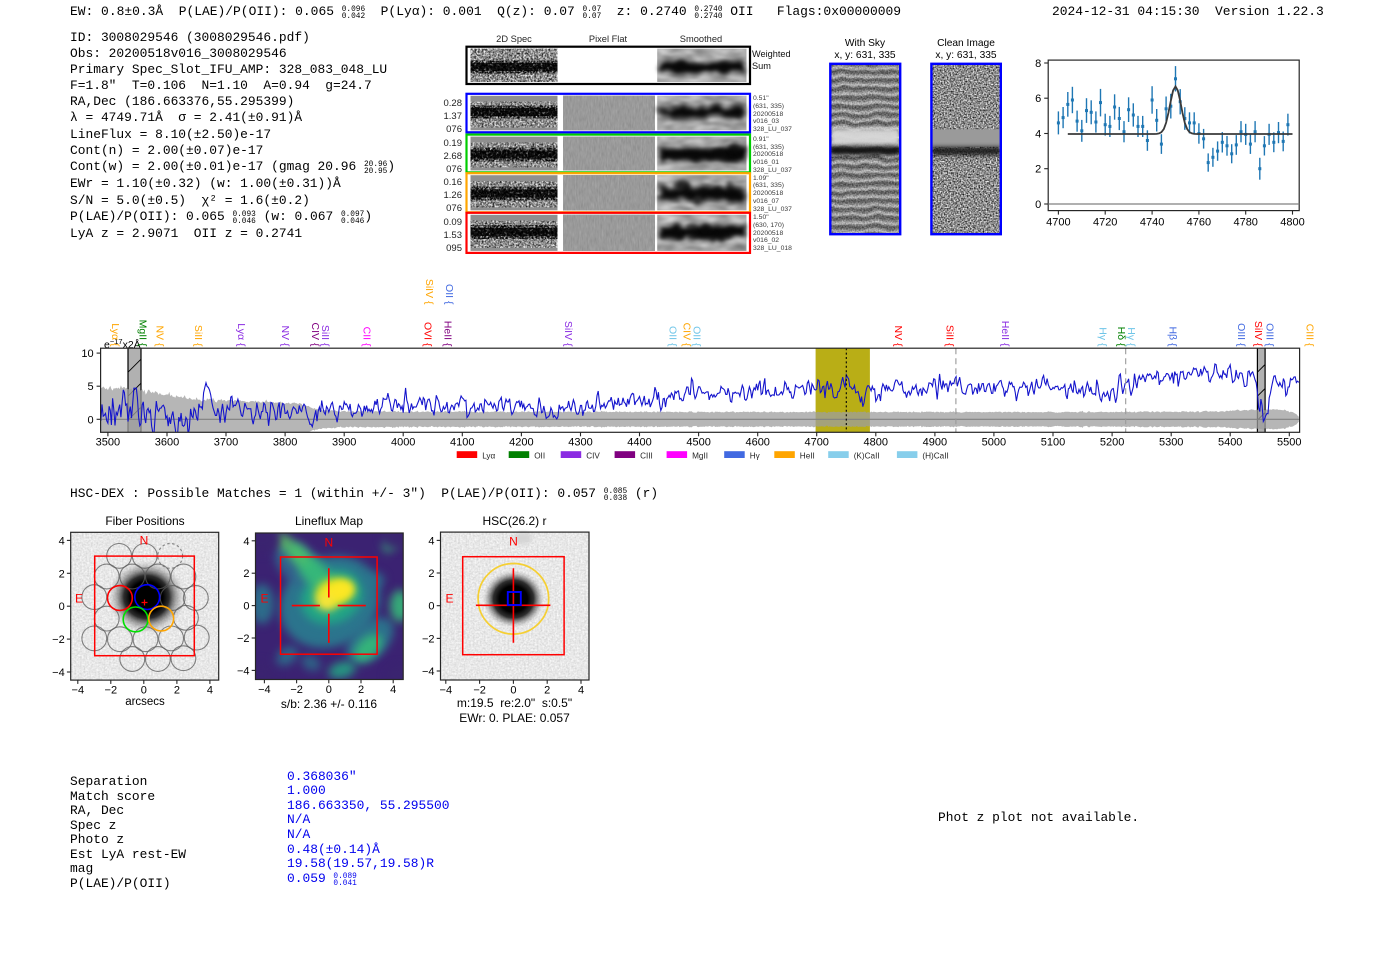  Describe the element at coordinates (539, 455) in the screenshot. I see `svg-text: OII` at that location.